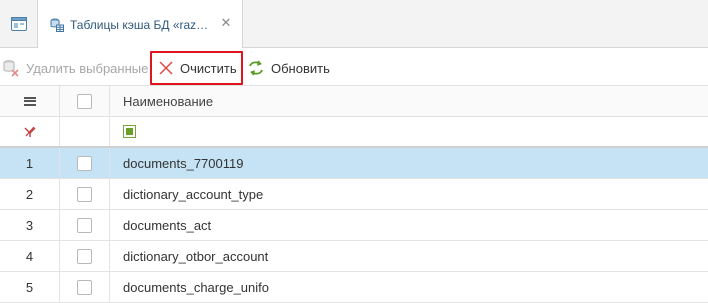  Describe the element at coordinates (183, 163) in the screenshot. I see `row-name: documents_7700119` at that location.